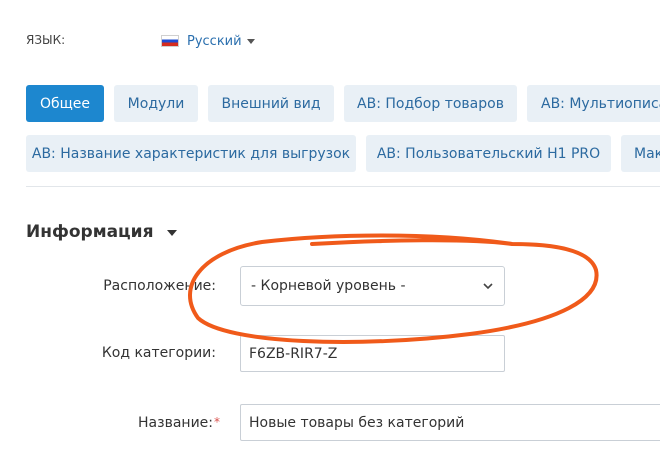  I want to click on required-mark: *, so click(217, 422).